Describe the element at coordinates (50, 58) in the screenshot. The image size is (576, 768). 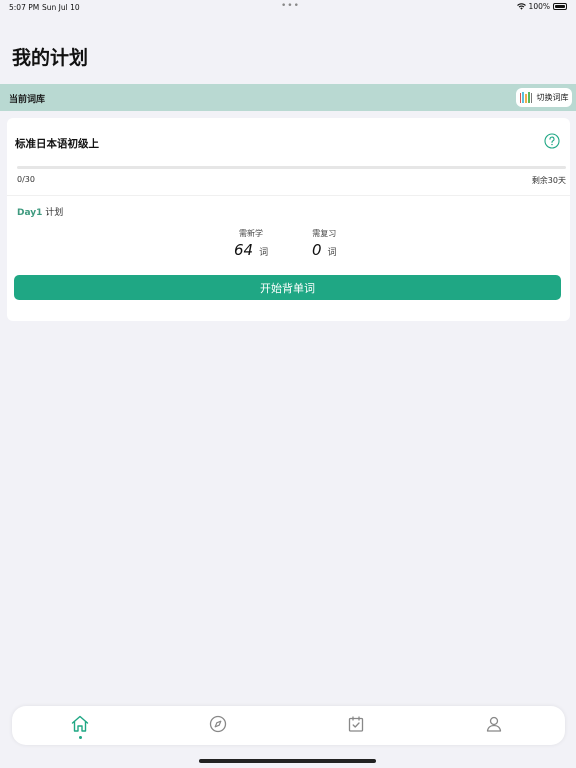
I see `page-title: 我的计划` at that location.